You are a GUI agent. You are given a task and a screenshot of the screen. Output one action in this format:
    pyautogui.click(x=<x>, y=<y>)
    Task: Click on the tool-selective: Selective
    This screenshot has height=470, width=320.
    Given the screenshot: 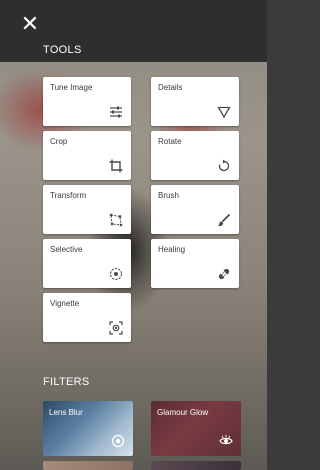 What is the action you would take?
    pyautogui.click(x=87, y=263)
    